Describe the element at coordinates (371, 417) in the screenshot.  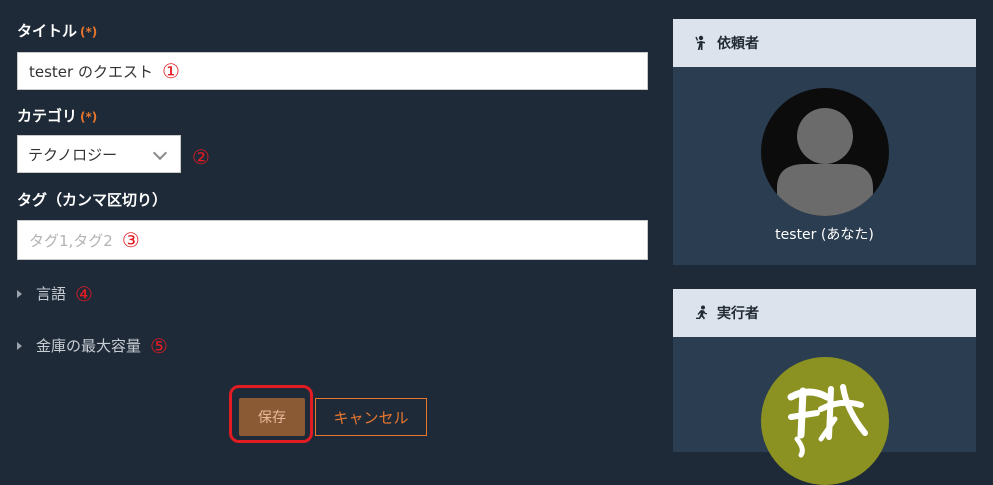
I see `cancel-button: キャンセル` at that location.